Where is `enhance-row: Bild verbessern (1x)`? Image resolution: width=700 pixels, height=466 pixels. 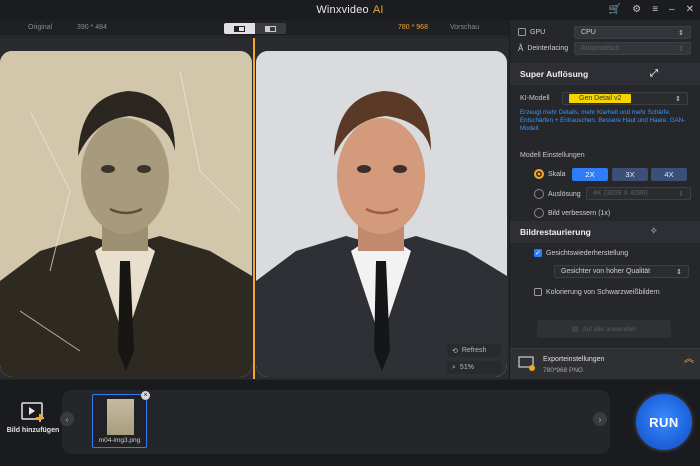 enhance-row: Bild verbessern (1x) is located at coordinates (572, 213).